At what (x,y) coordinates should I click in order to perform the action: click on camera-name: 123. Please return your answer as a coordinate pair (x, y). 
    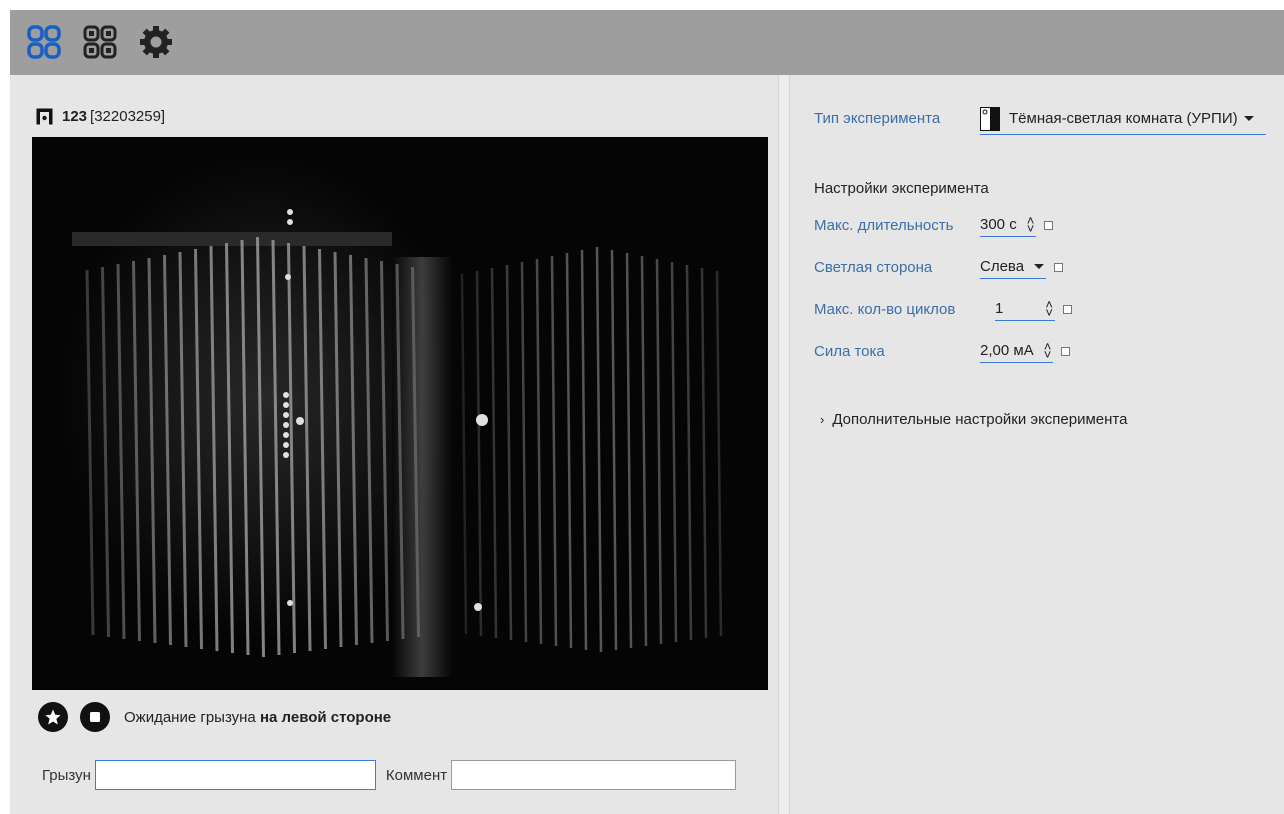
    Looking at the image, I should click on (75, 116).